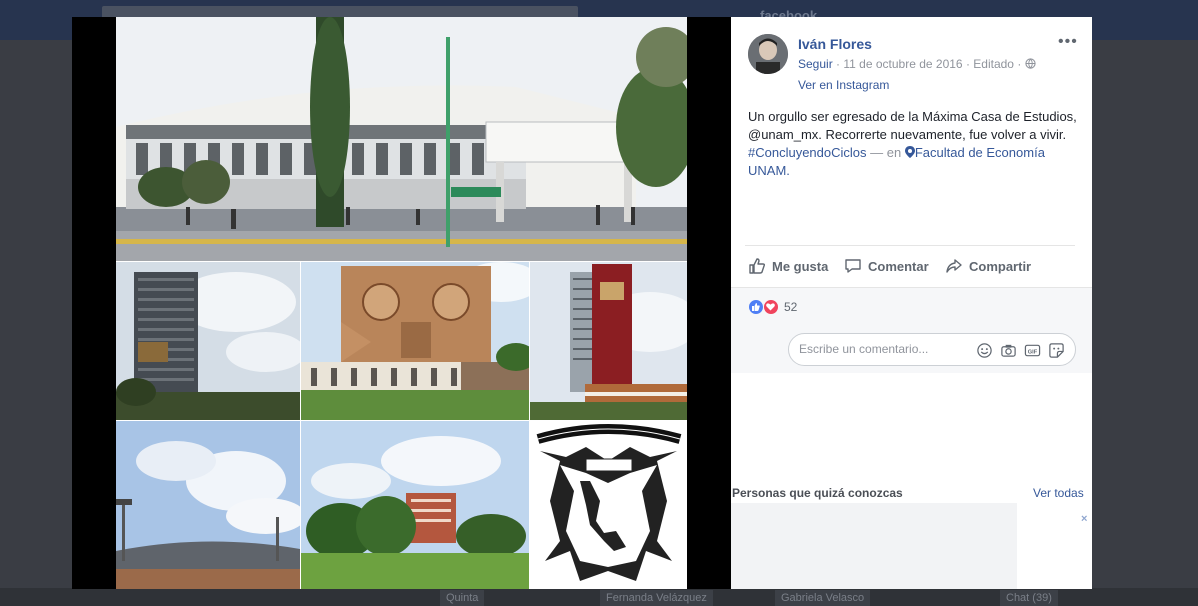 The image size is (1198, 606). What do you see at coordinates (415, 505) in the screenshot?
I see `photo-tile-campus-lawn` at bounding box center [415, 505].